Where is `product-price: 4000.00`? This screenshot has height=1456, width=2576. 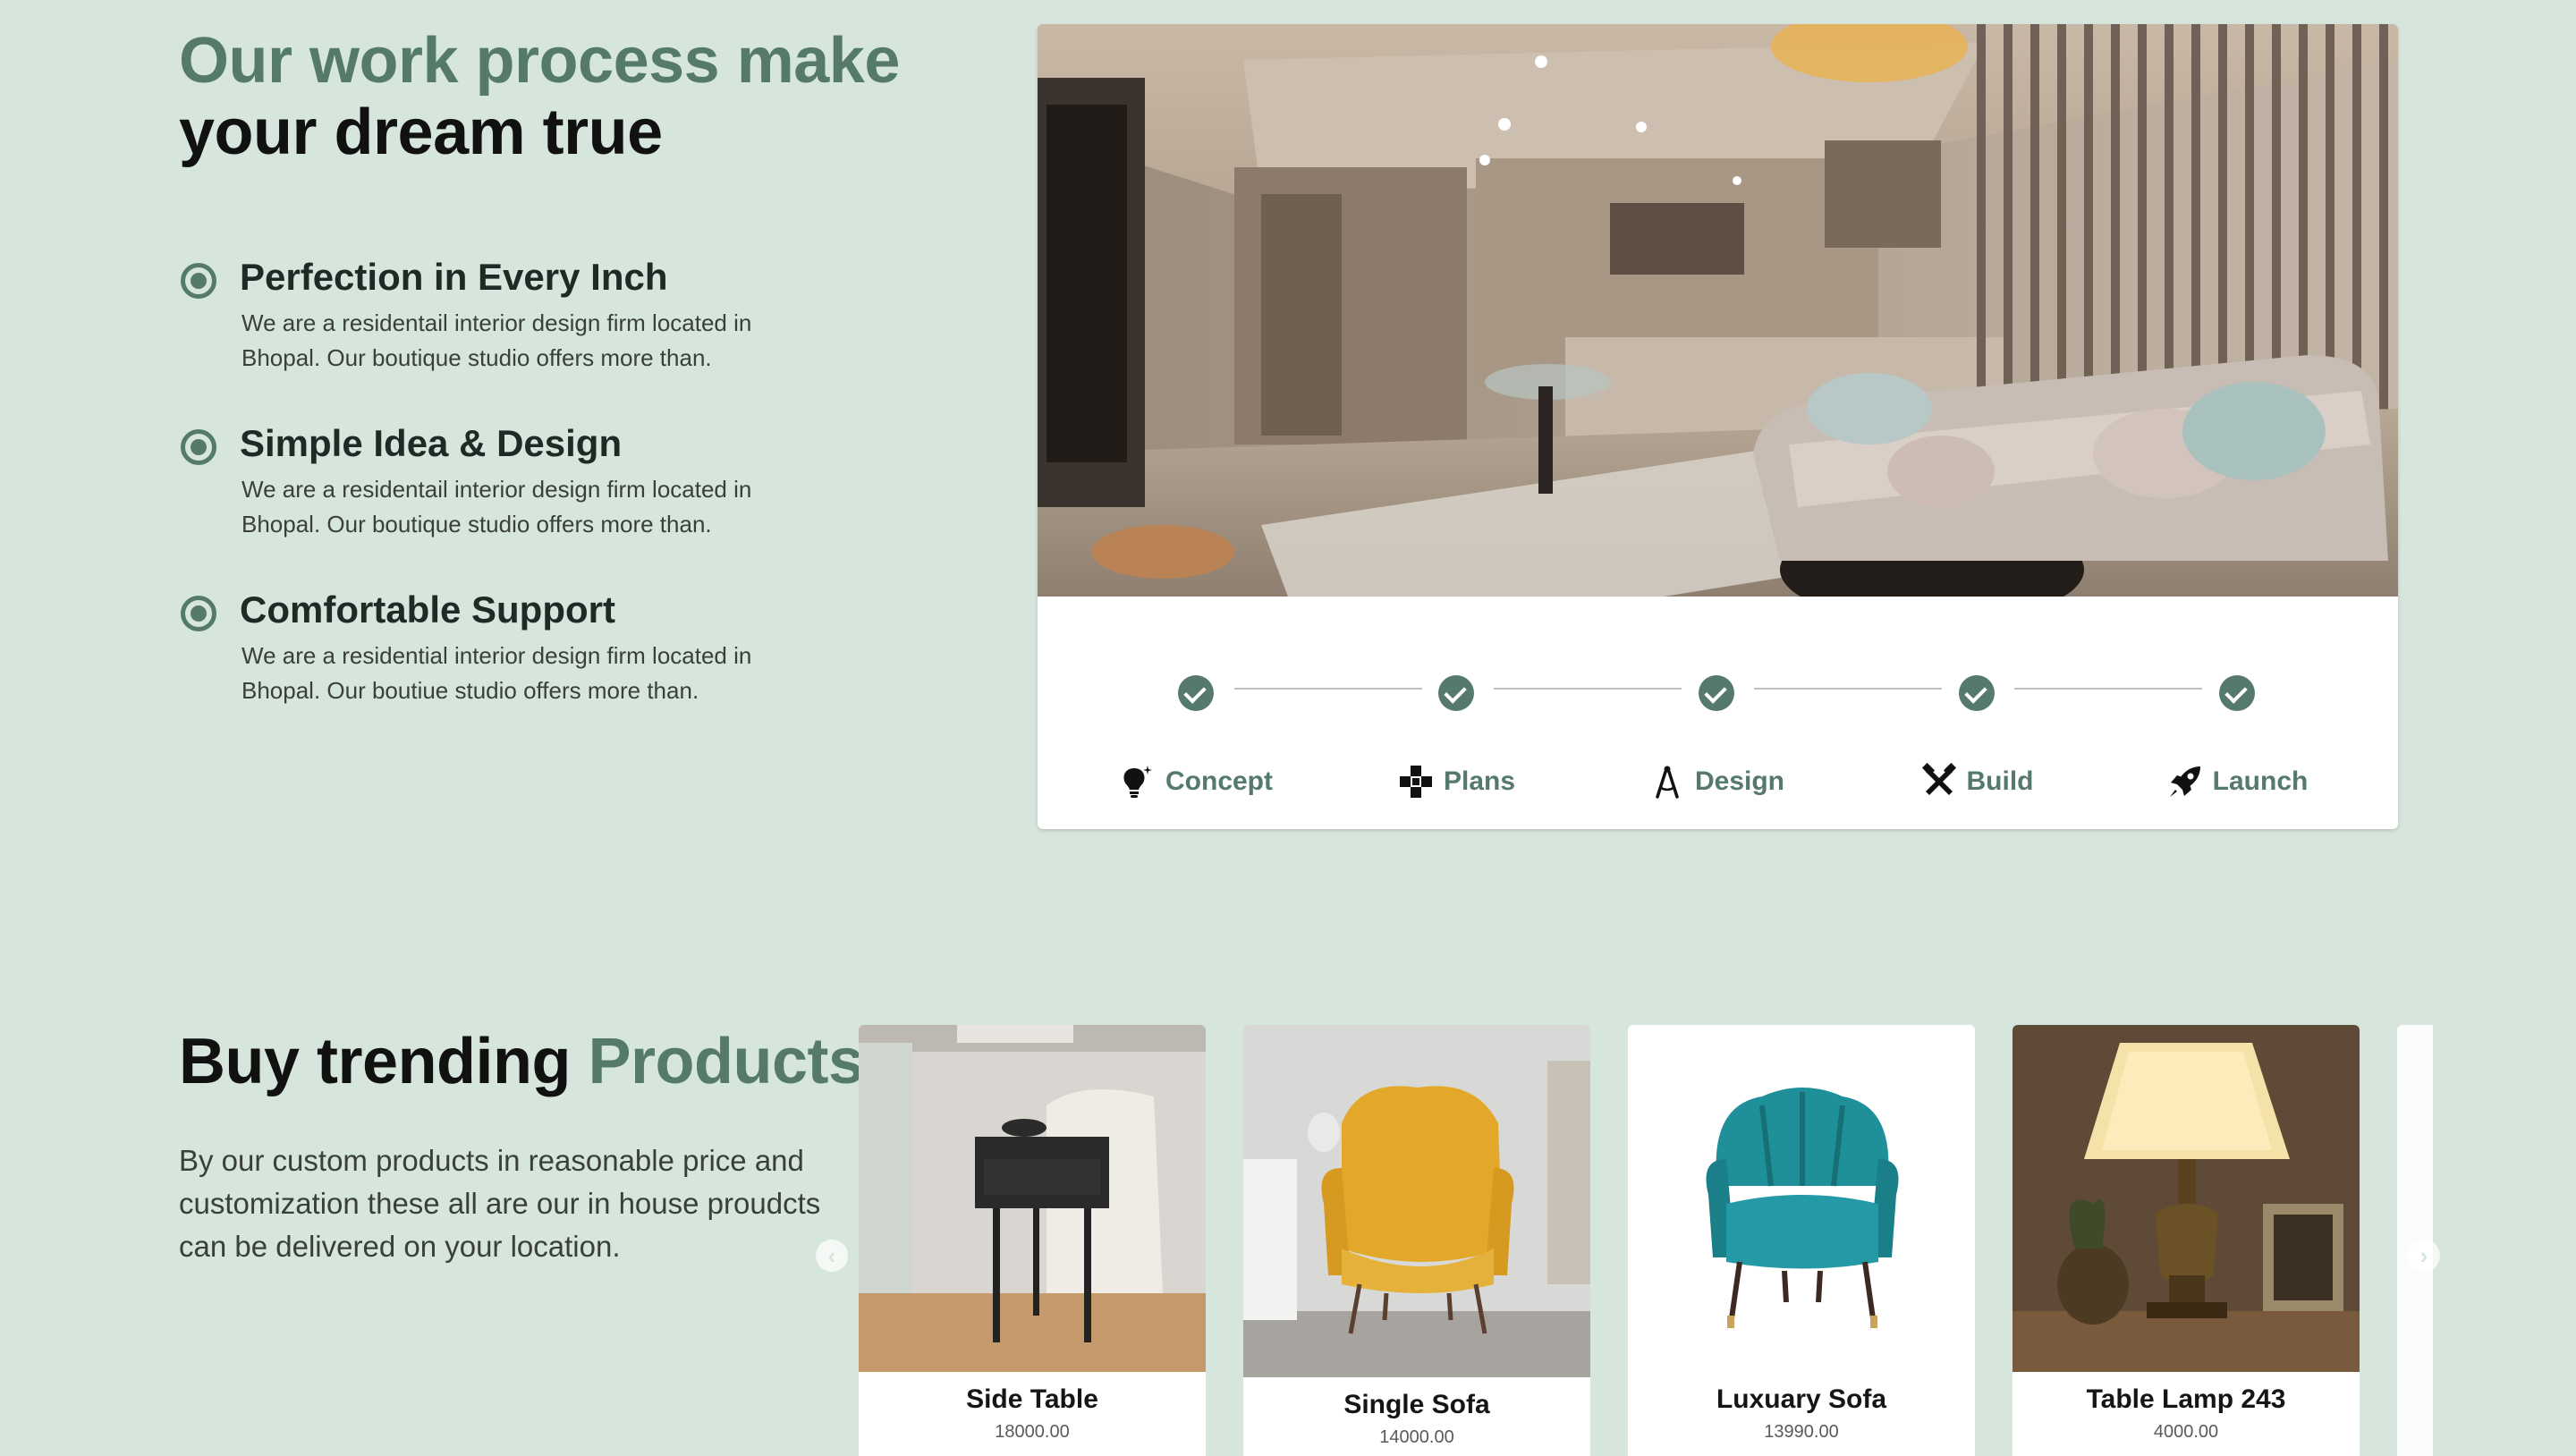
product-price: 4000.00 is located at coordinates (2186, 1432).